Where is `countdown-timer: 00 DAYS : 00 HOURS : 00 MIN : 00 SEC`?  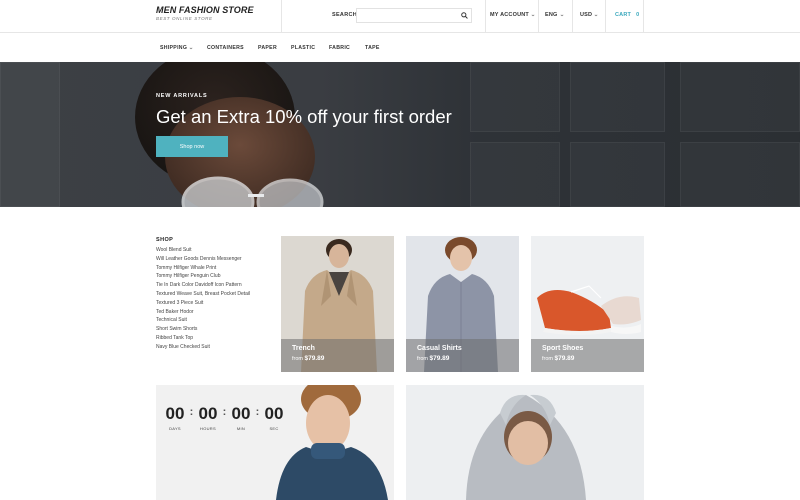 countdown-timer: 00 DAYS : 00 HOURS : 00 MIN : 00 SEC is located at coordinates (224, 418).